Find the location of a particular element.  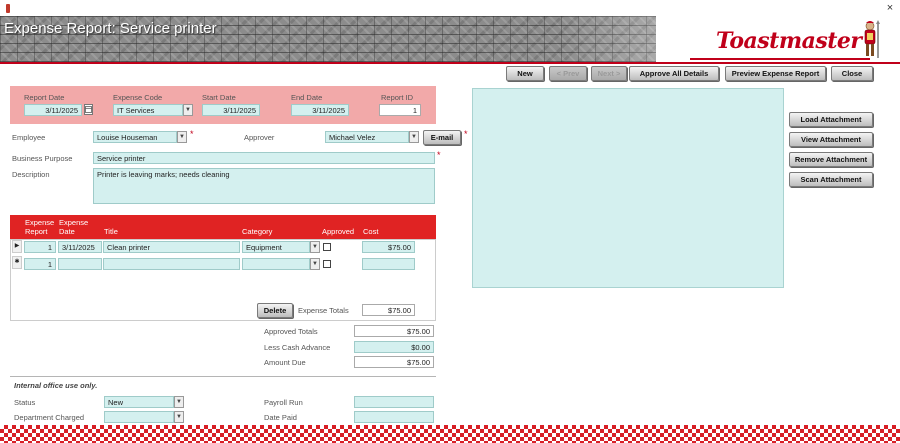

end-date-field: 3/11/2025 is located at coordinates (320, 110).